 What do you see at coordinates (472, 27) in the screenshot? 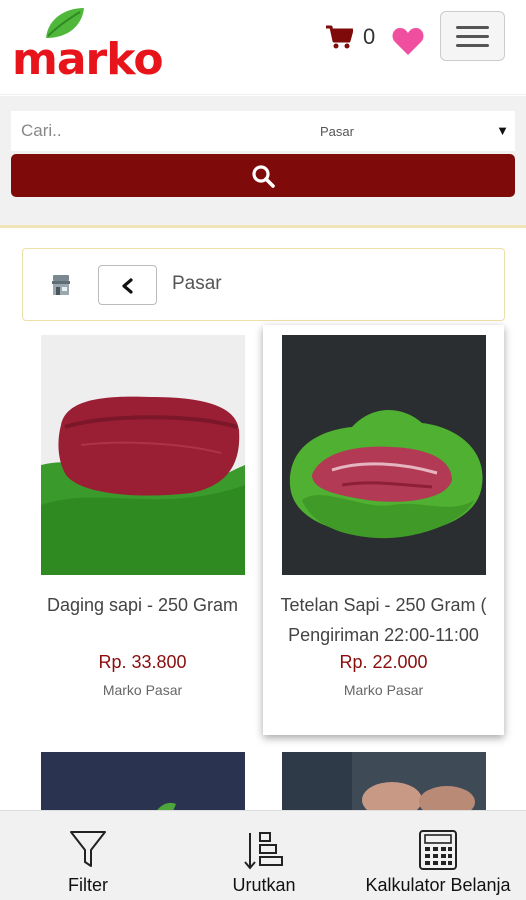
I see `hamburger-icon` at bounding box center [472, 27].